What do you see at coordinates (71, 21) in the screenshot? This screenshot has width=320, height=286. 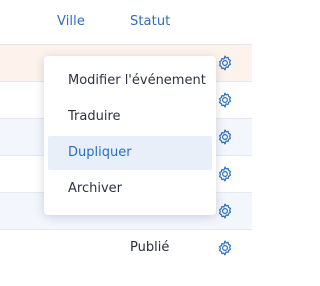 I see `column-header-ville: Ville` at bounding box center [71, 21].